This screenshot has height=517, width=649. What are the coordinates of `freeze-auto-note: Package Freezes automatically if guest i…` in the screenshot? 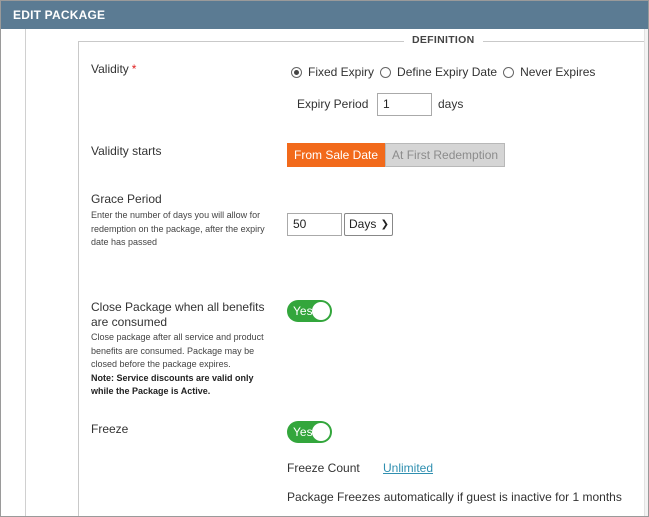 It's located at (454, 497).